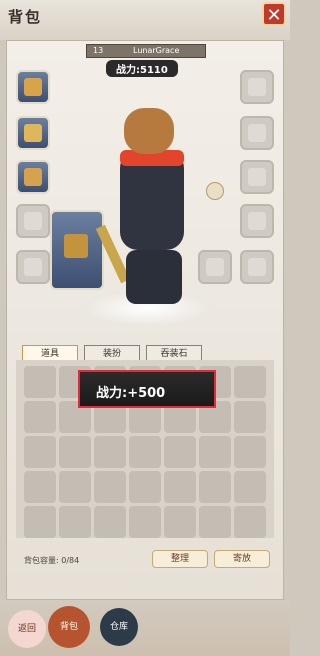 This screenshot has width=320, height=656. What do you see at coordinates (154, 70) in the screenshot?
I see `power-value: 5110` at bounding box center [154, 70].